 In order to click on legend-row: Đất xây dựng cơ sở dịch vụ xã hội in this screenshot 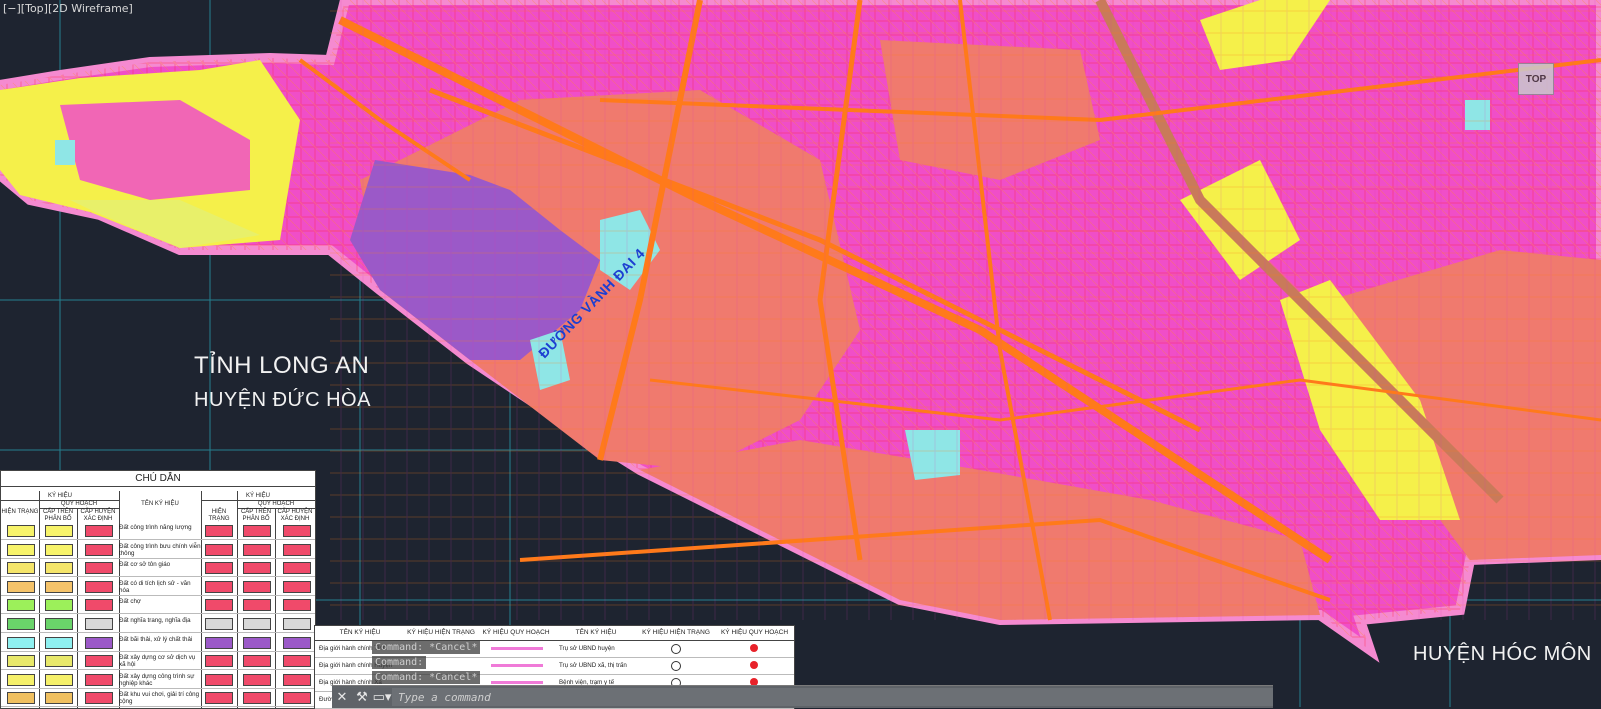, I will do `click(158, 661)`.